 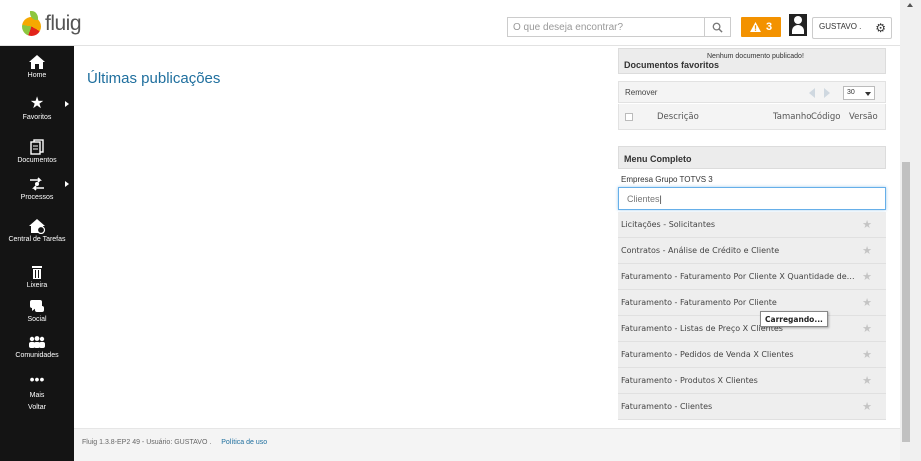 I want to click on processes-icon, so click(x=37, y=184).